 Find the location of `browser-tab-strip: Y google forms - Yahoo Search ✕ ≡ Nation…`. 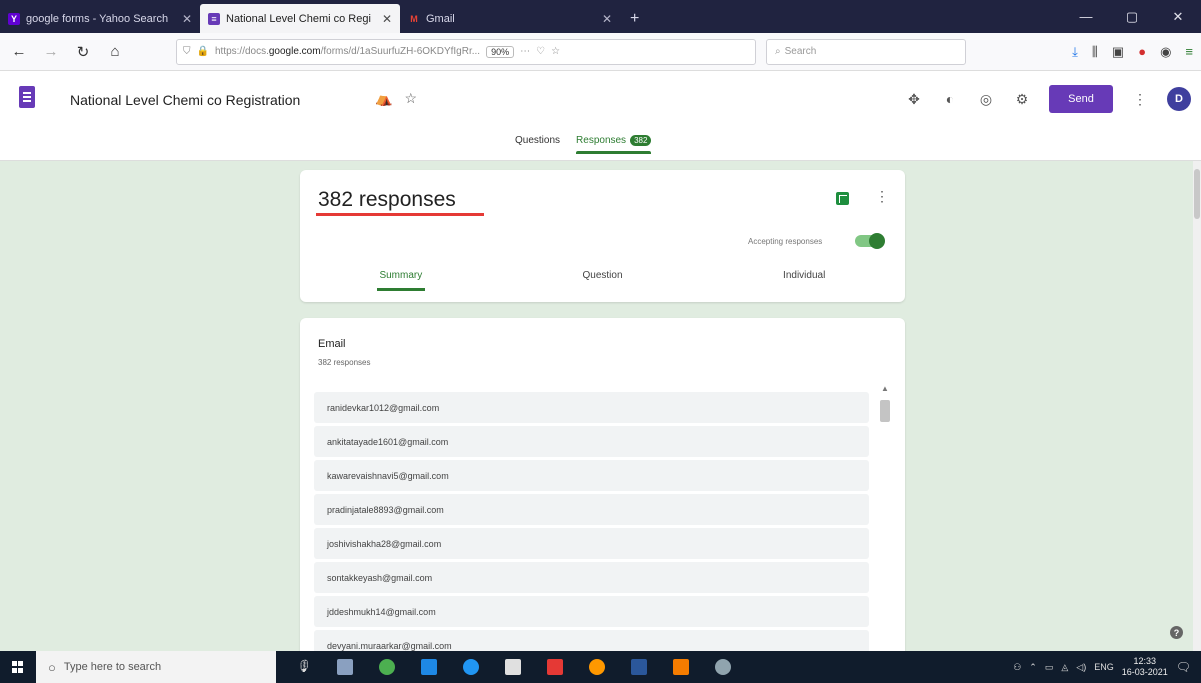

browser-tab-strip: Y google forms - Yahoo Search ✕ ≡ Nation… is located at coordinates (600, 16).